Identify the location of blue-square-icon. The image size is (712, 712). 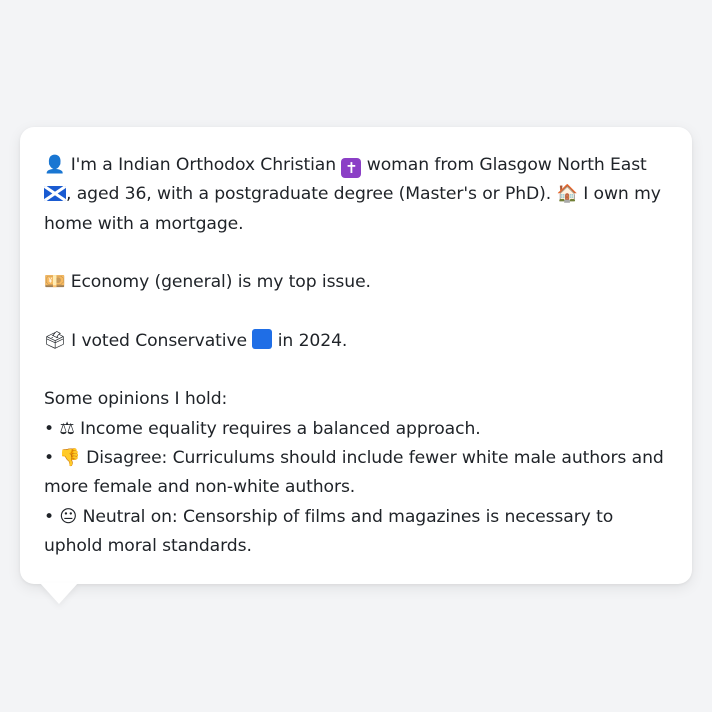
(262, 338).